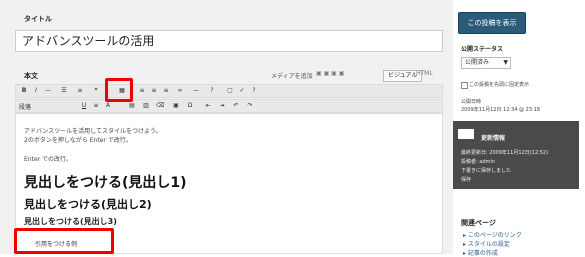 The width and height of the screenshot is (585, 257). I want to click on fullscreen-icon: ▢, so click(230, 91).